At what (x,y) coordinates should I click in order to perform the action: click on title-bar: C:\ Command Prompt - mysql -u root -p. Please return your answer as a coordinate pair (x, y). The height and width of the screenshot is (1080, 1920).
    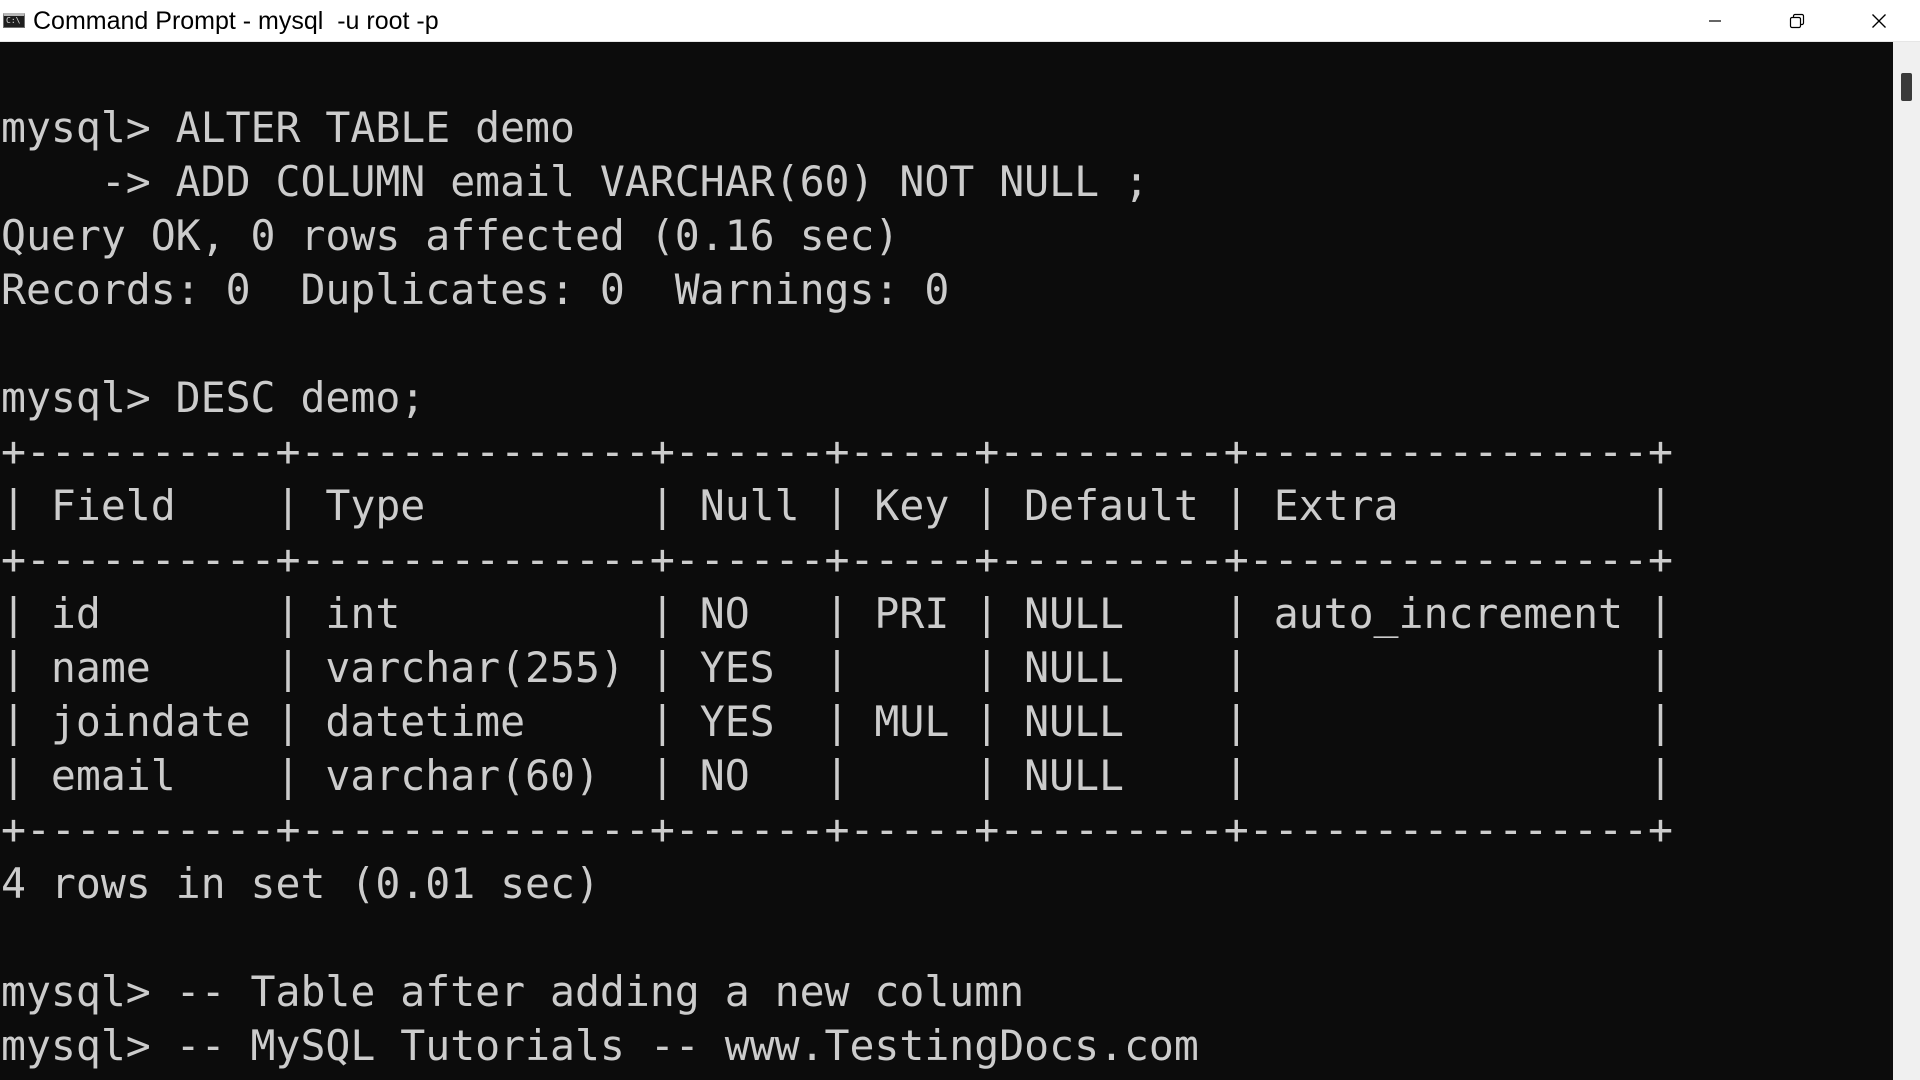
    Looking at the image, I should click on (960, 21).